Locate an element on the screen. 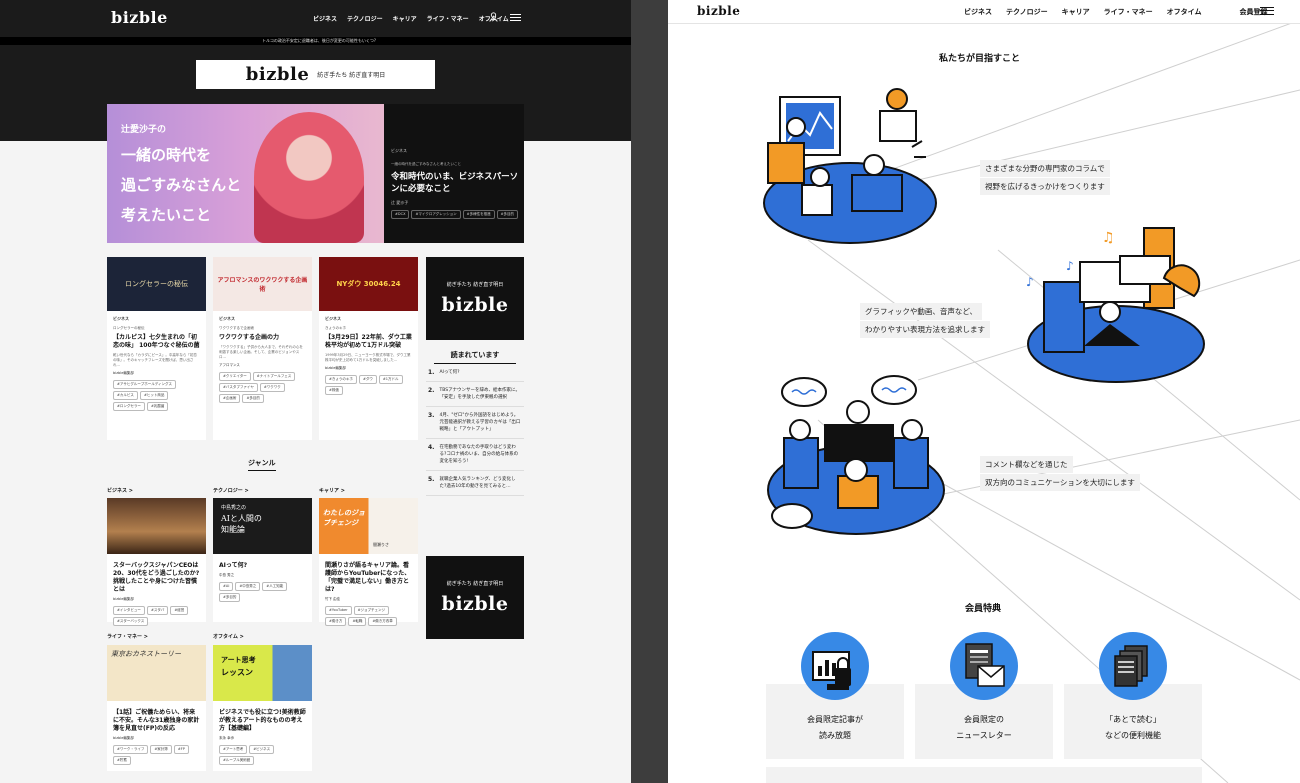  tag: #ビジネス is located at coordinates (262, 749).